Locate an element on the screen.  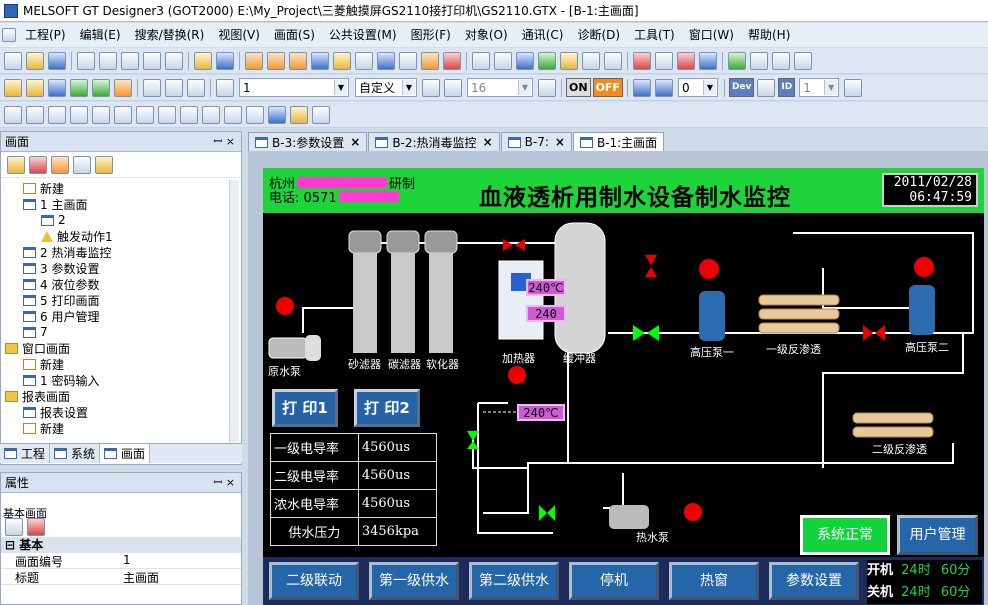
shadow-icon is located at coordinates (255, 114).